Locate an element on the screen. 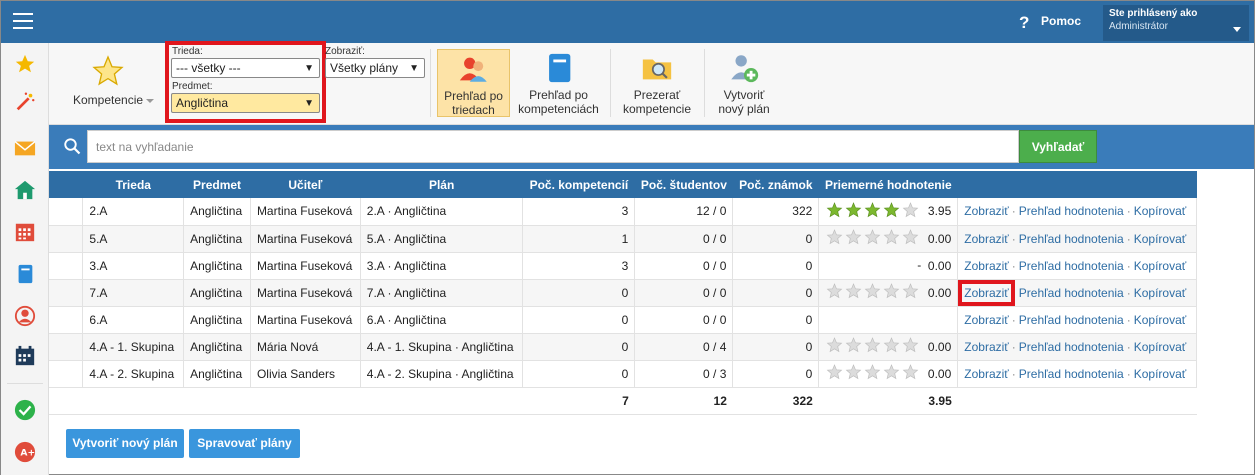 The height and width of the screenshot is (475, 1255). cell-studenti: 12 / 0 is located at coordinates (684, 212).